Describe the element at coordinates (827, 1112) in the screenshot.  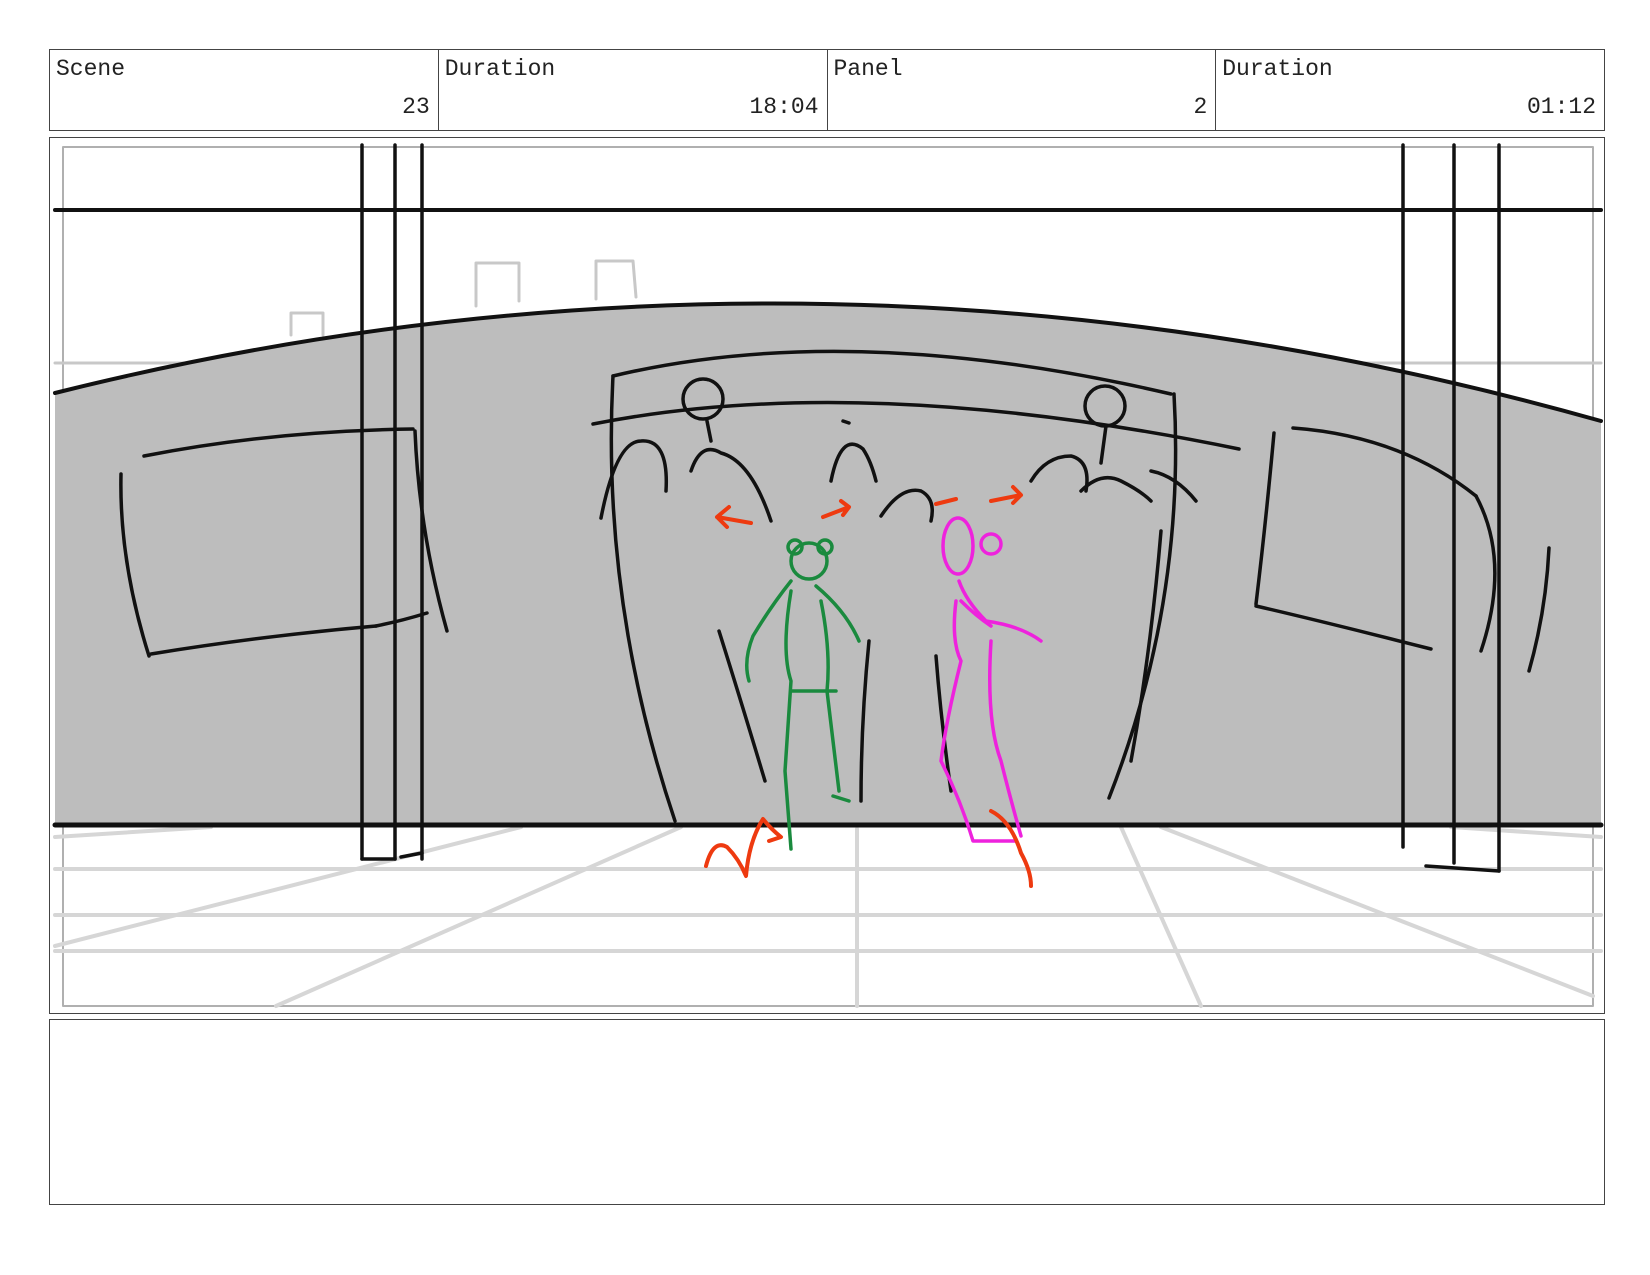
I see `panel-notes-area` at that location.